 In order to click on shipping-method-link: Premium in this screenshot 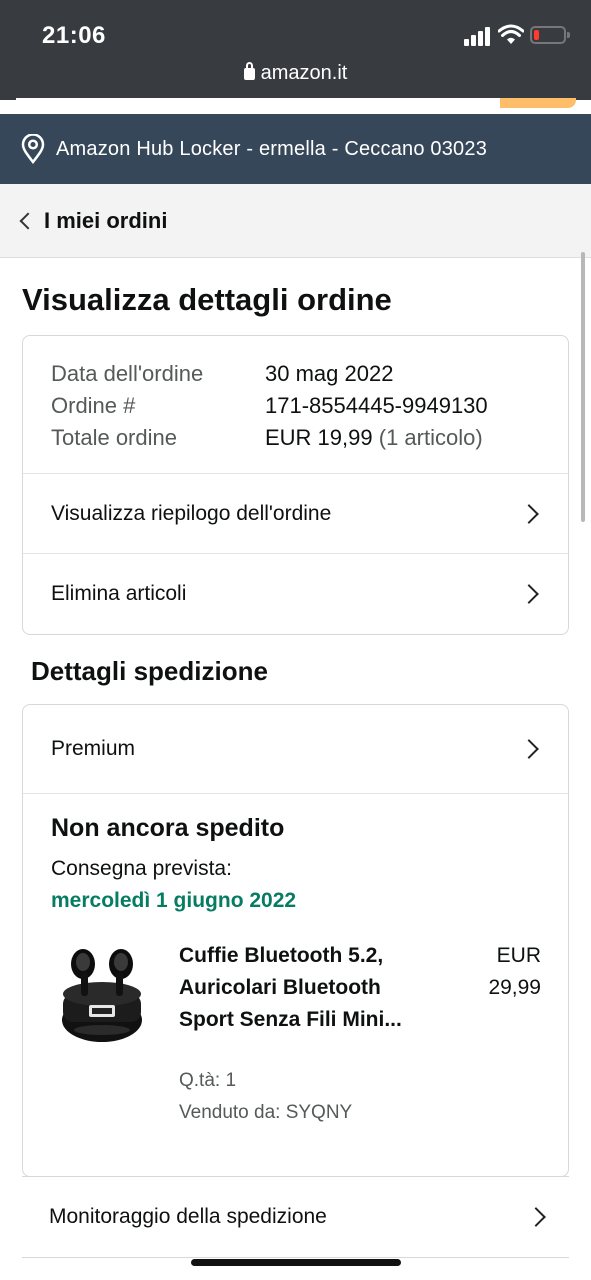, I will do `click(295, 749)`.